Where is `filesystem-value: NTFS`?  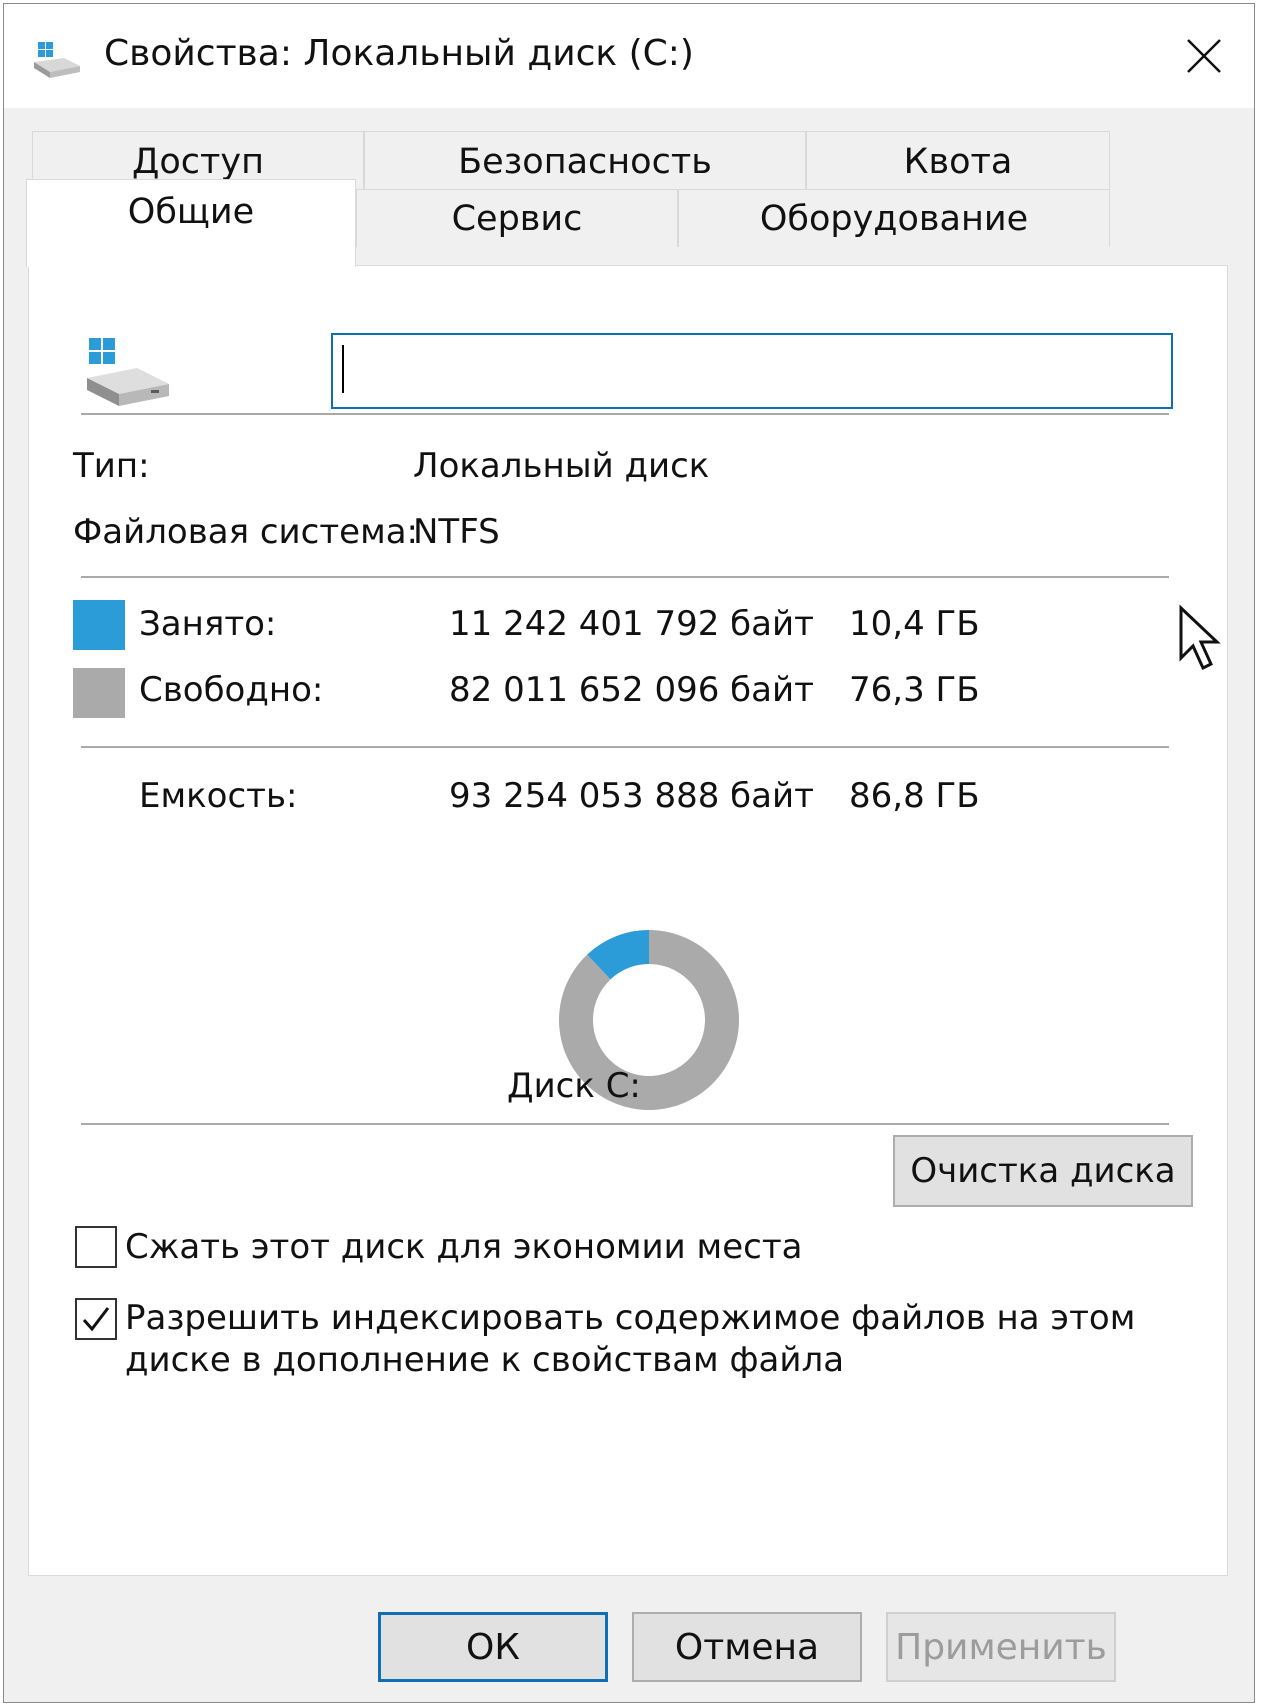
filesystem-value: NTFS is located at coordinates (456, 532).